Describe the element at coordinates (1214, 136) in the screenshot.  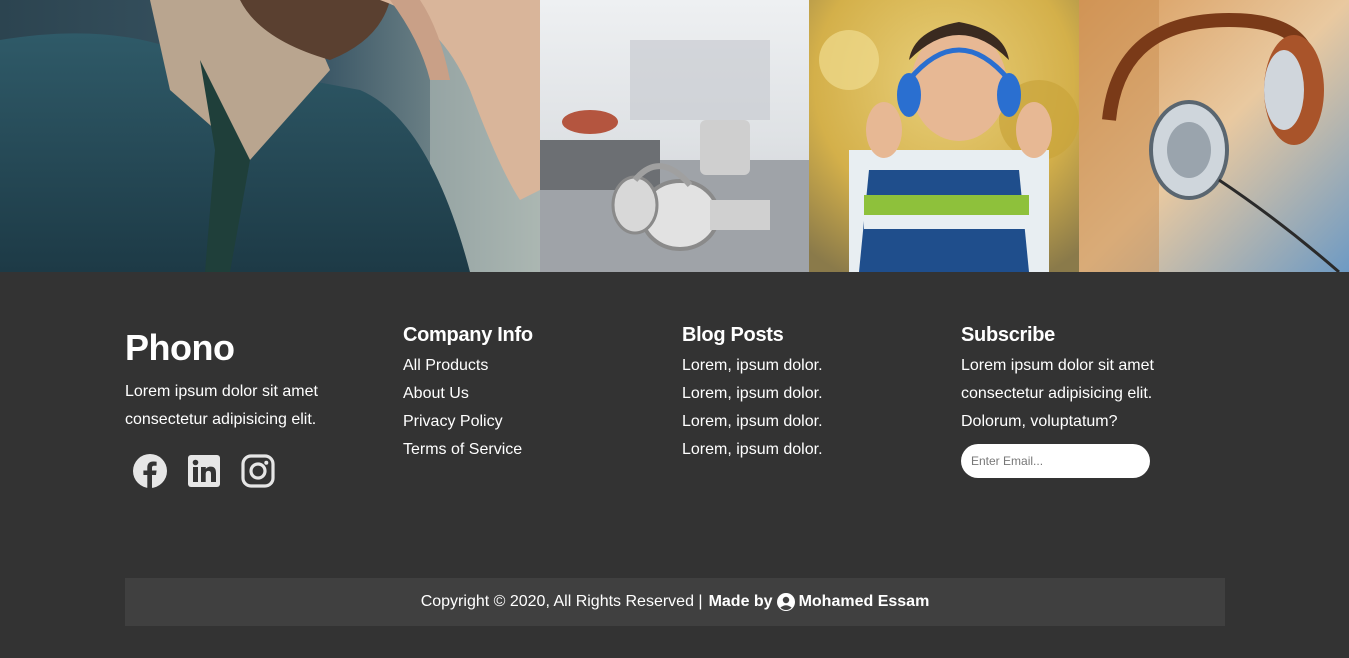
I see `gallery-photo-headphones-closeup` at that location.